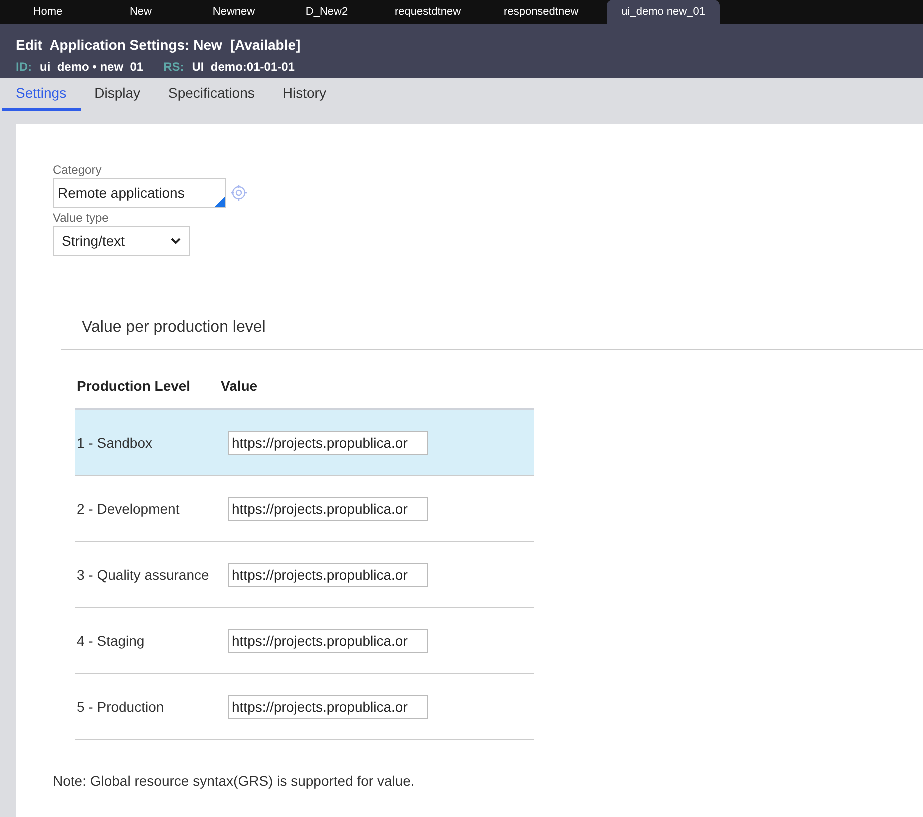  I want to click on field-label: Value type, so click(81, 218).